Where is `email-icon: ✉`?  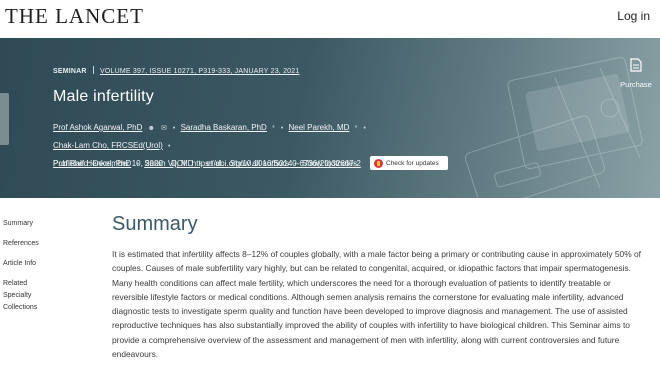 email-icon: ✉ is located at coordinates (164, 128).